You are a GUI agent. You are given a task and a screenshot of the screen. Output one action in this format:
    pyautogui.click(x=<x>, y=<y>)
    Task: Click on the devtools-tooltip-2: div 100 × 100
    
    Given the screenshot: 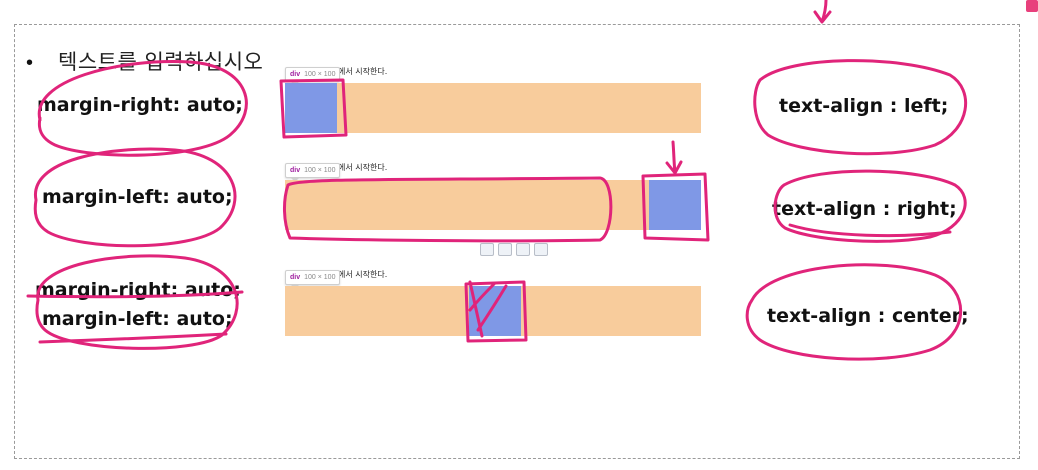 What is the action you would take?
    pyautogui.click(x=313, y=172)
    